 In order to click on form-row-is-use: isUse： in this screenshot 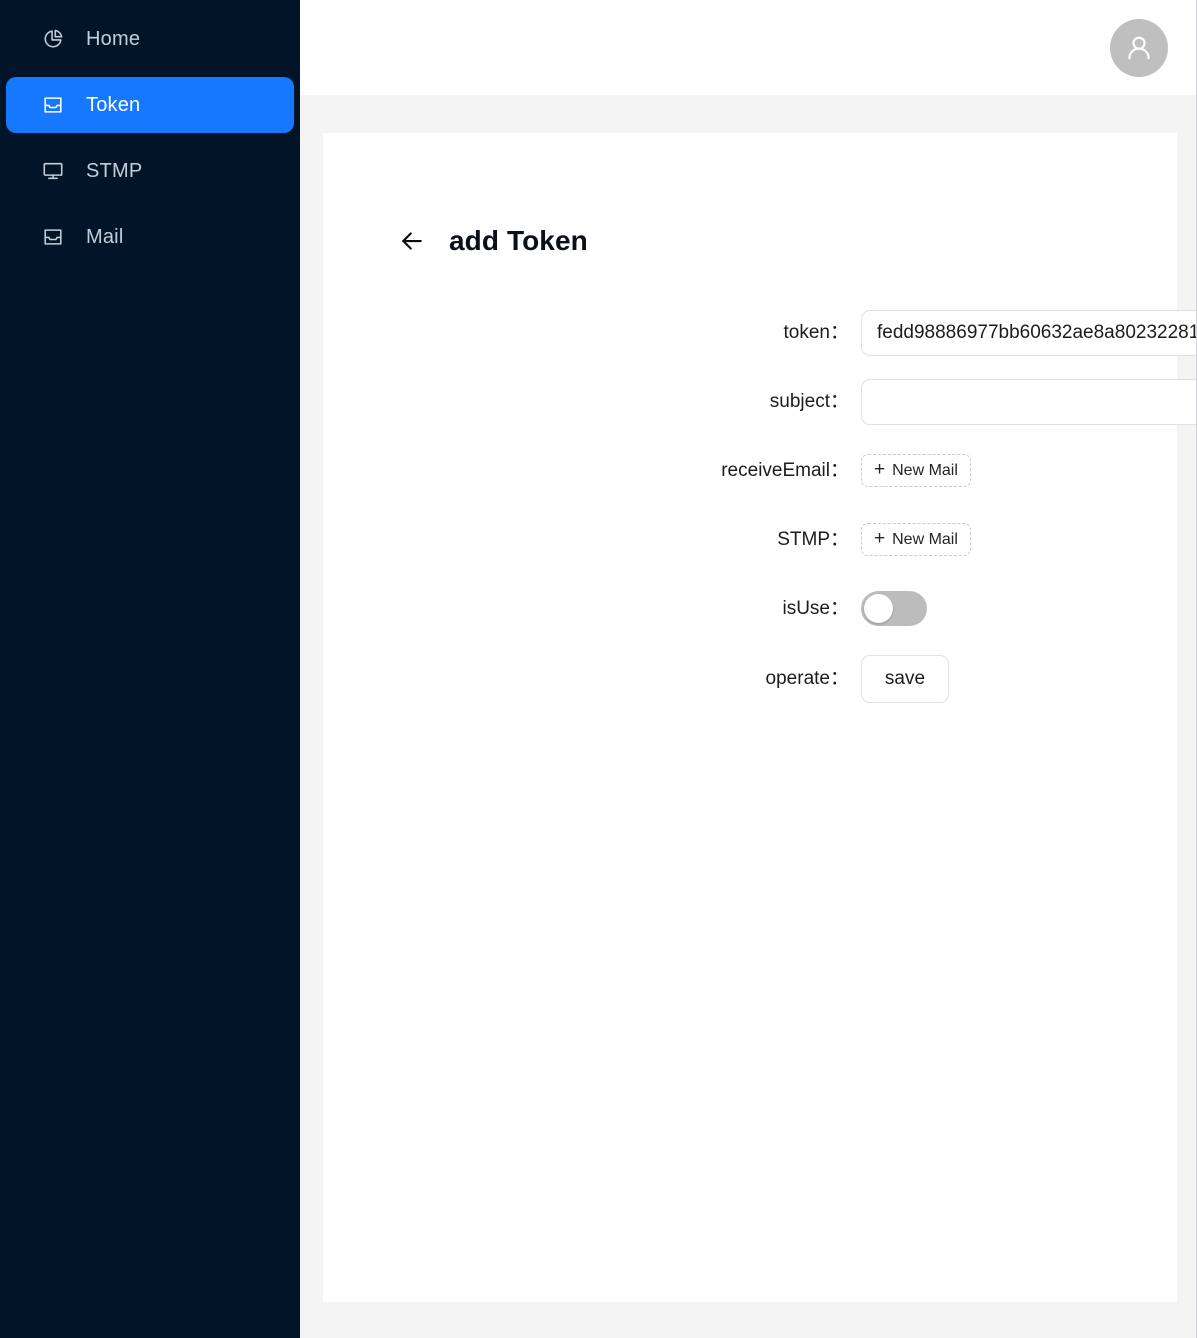, I will do `click(750, 609)`.